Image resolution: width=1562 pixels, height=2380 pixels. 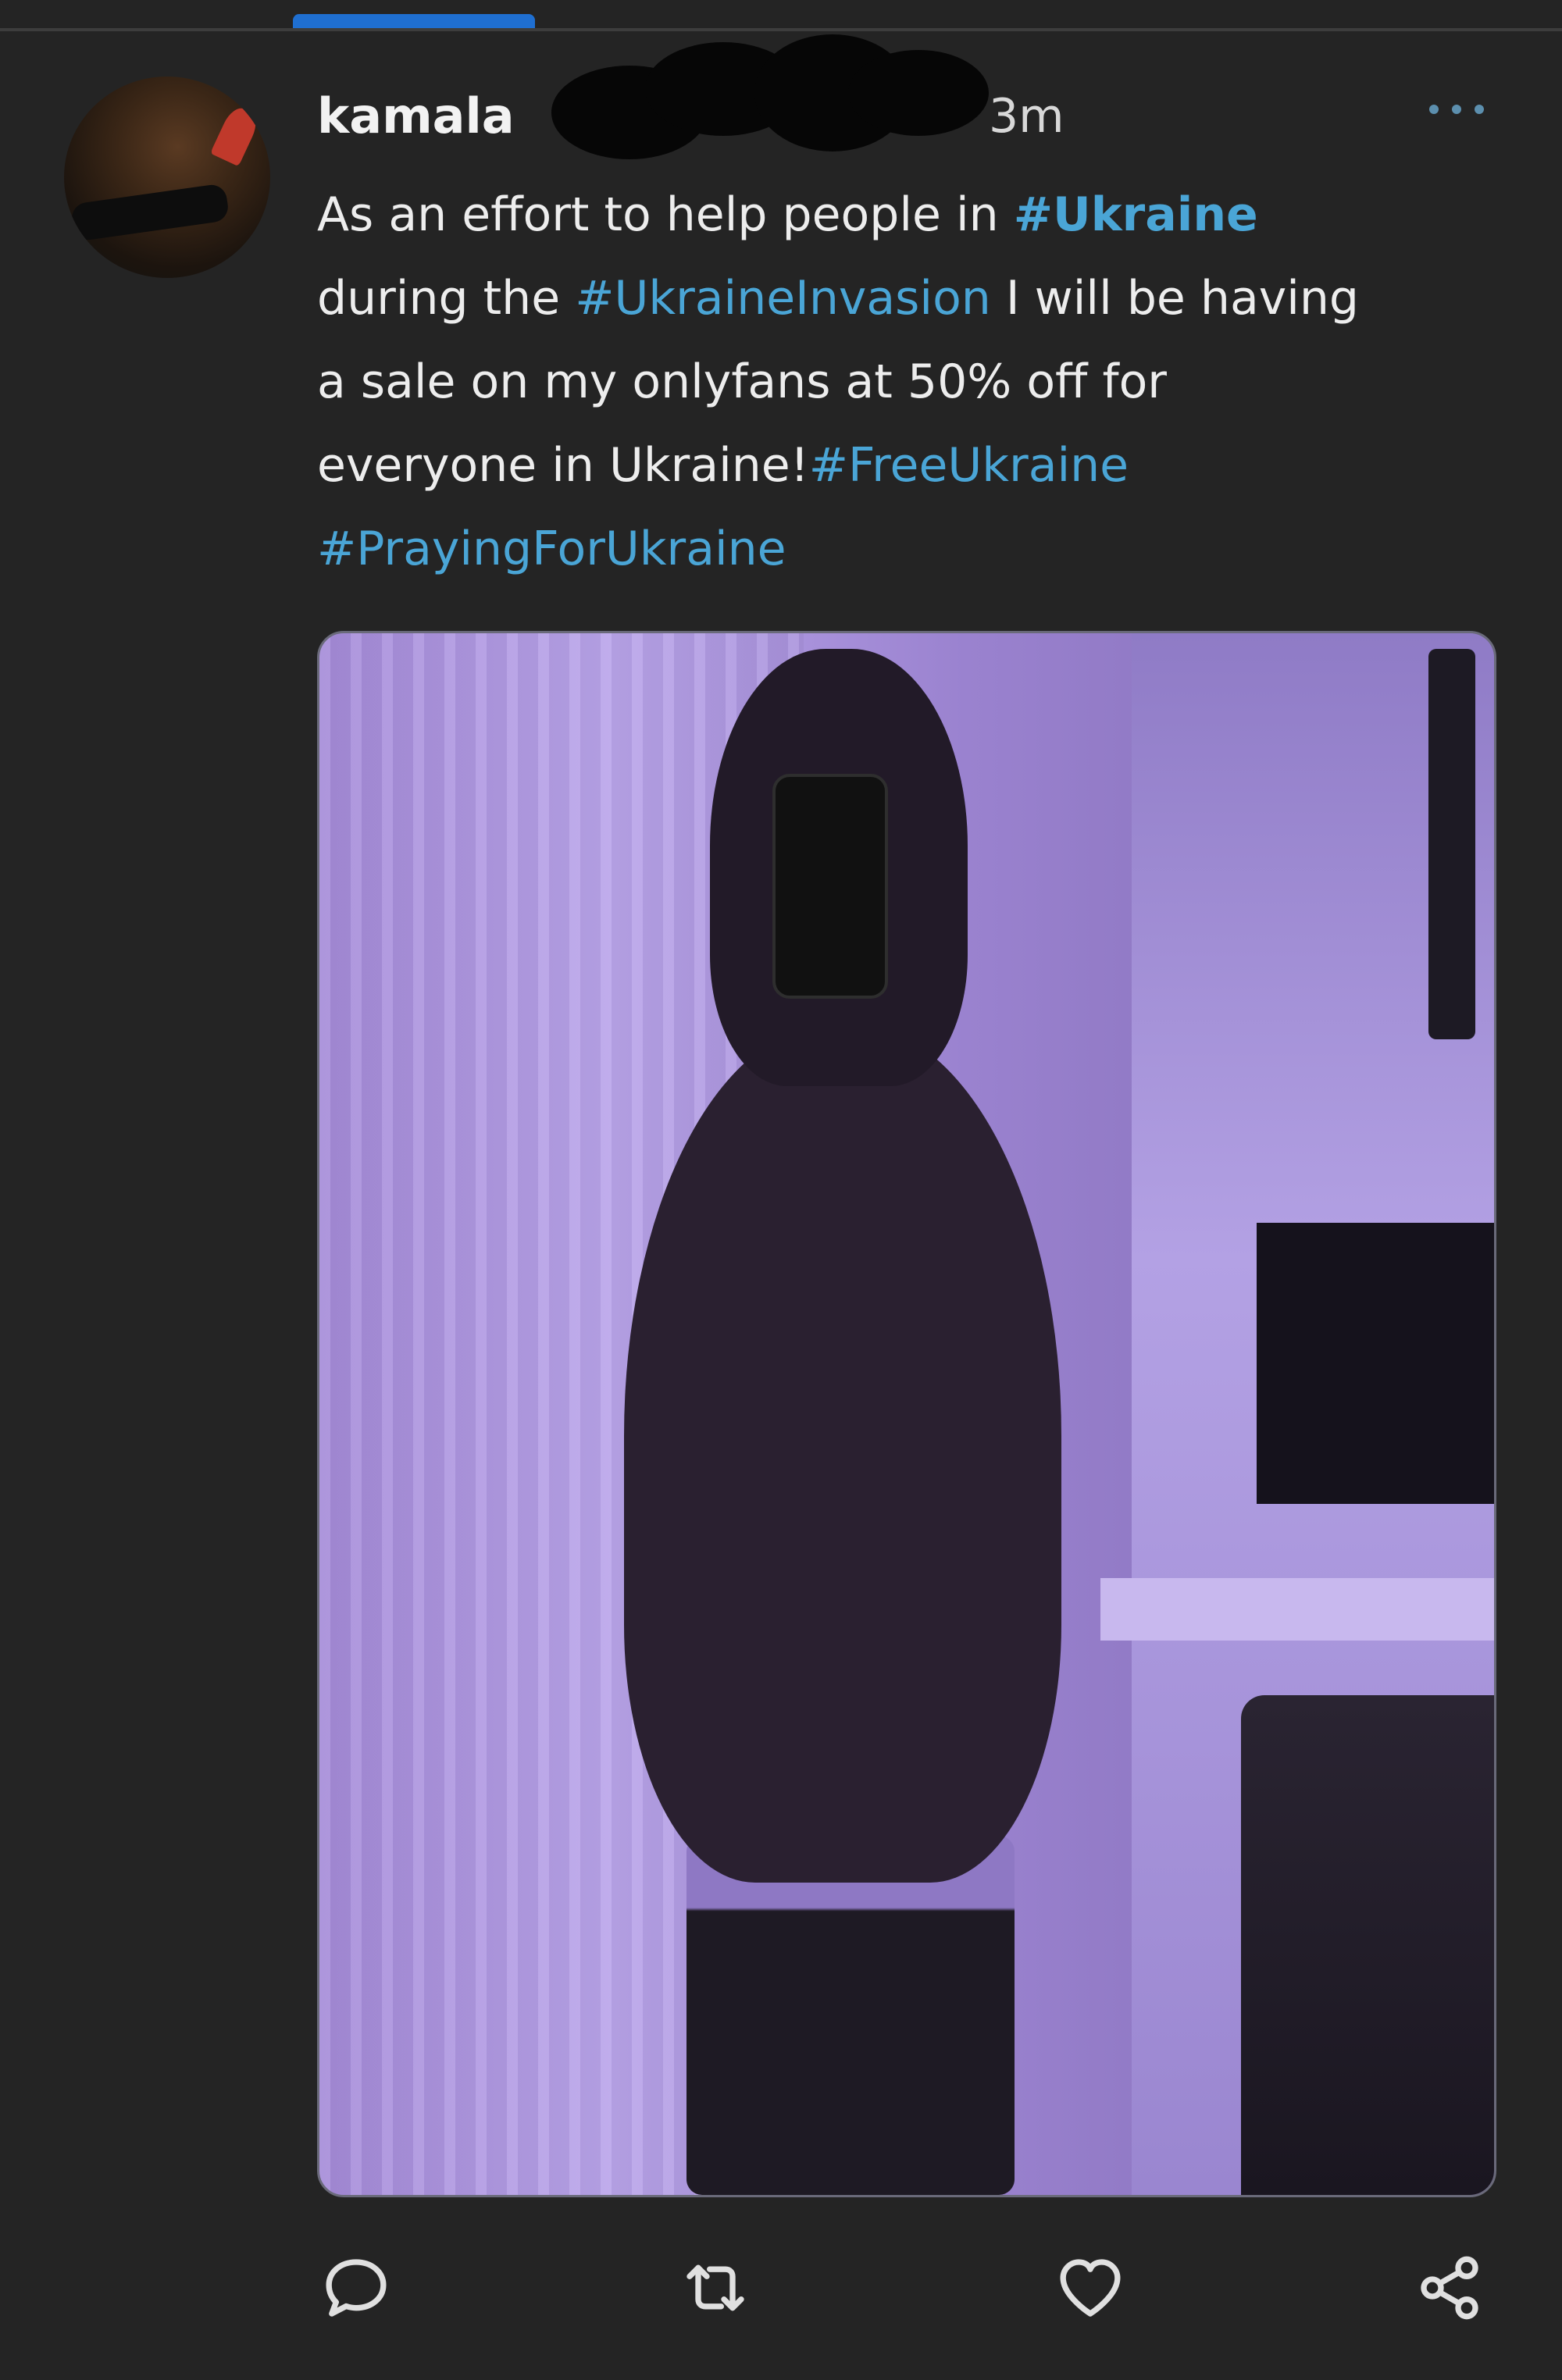 I want to click on tweet-timestamp: 3m, so click(x=1027, y=116).